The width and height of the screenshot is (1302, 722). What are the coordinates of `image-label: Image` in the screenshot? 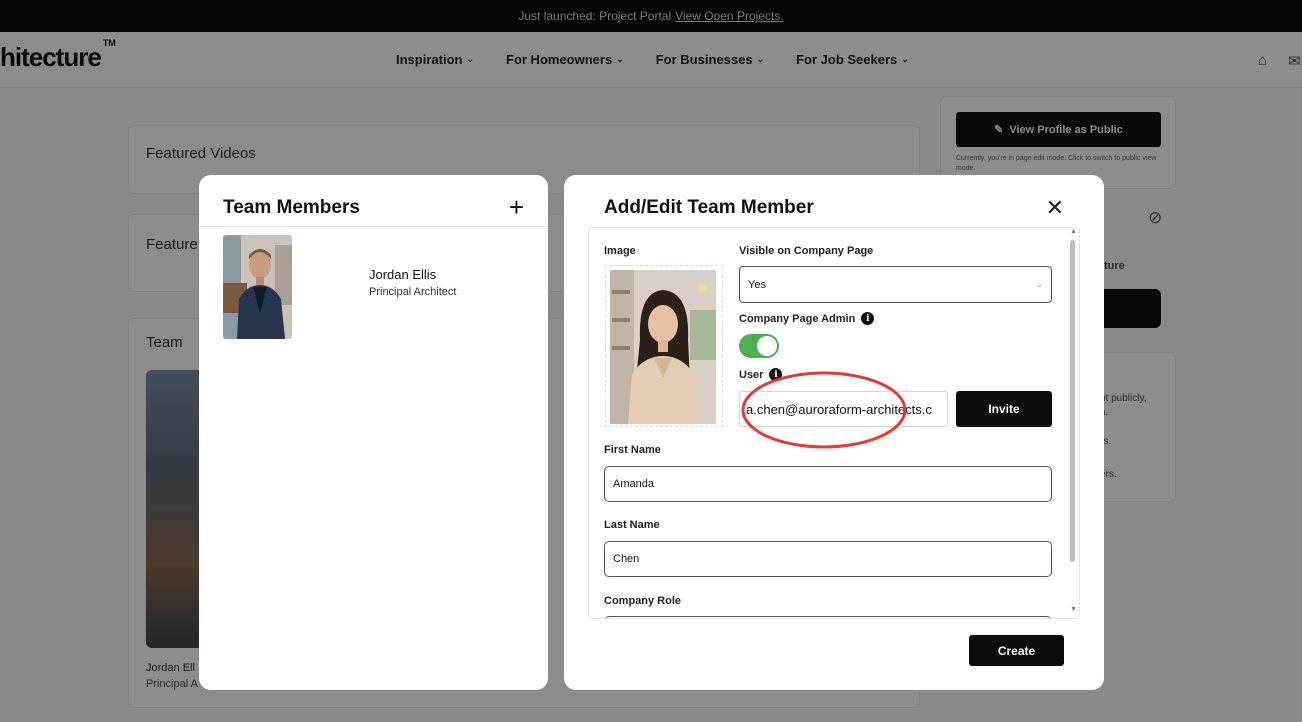 It's located at (620, 251).